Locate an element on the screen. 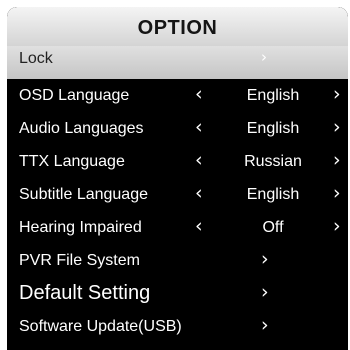  menu-item-hearing-impaired: Hearing Impaired ‹ Off › is located at coordinates (177, 227).